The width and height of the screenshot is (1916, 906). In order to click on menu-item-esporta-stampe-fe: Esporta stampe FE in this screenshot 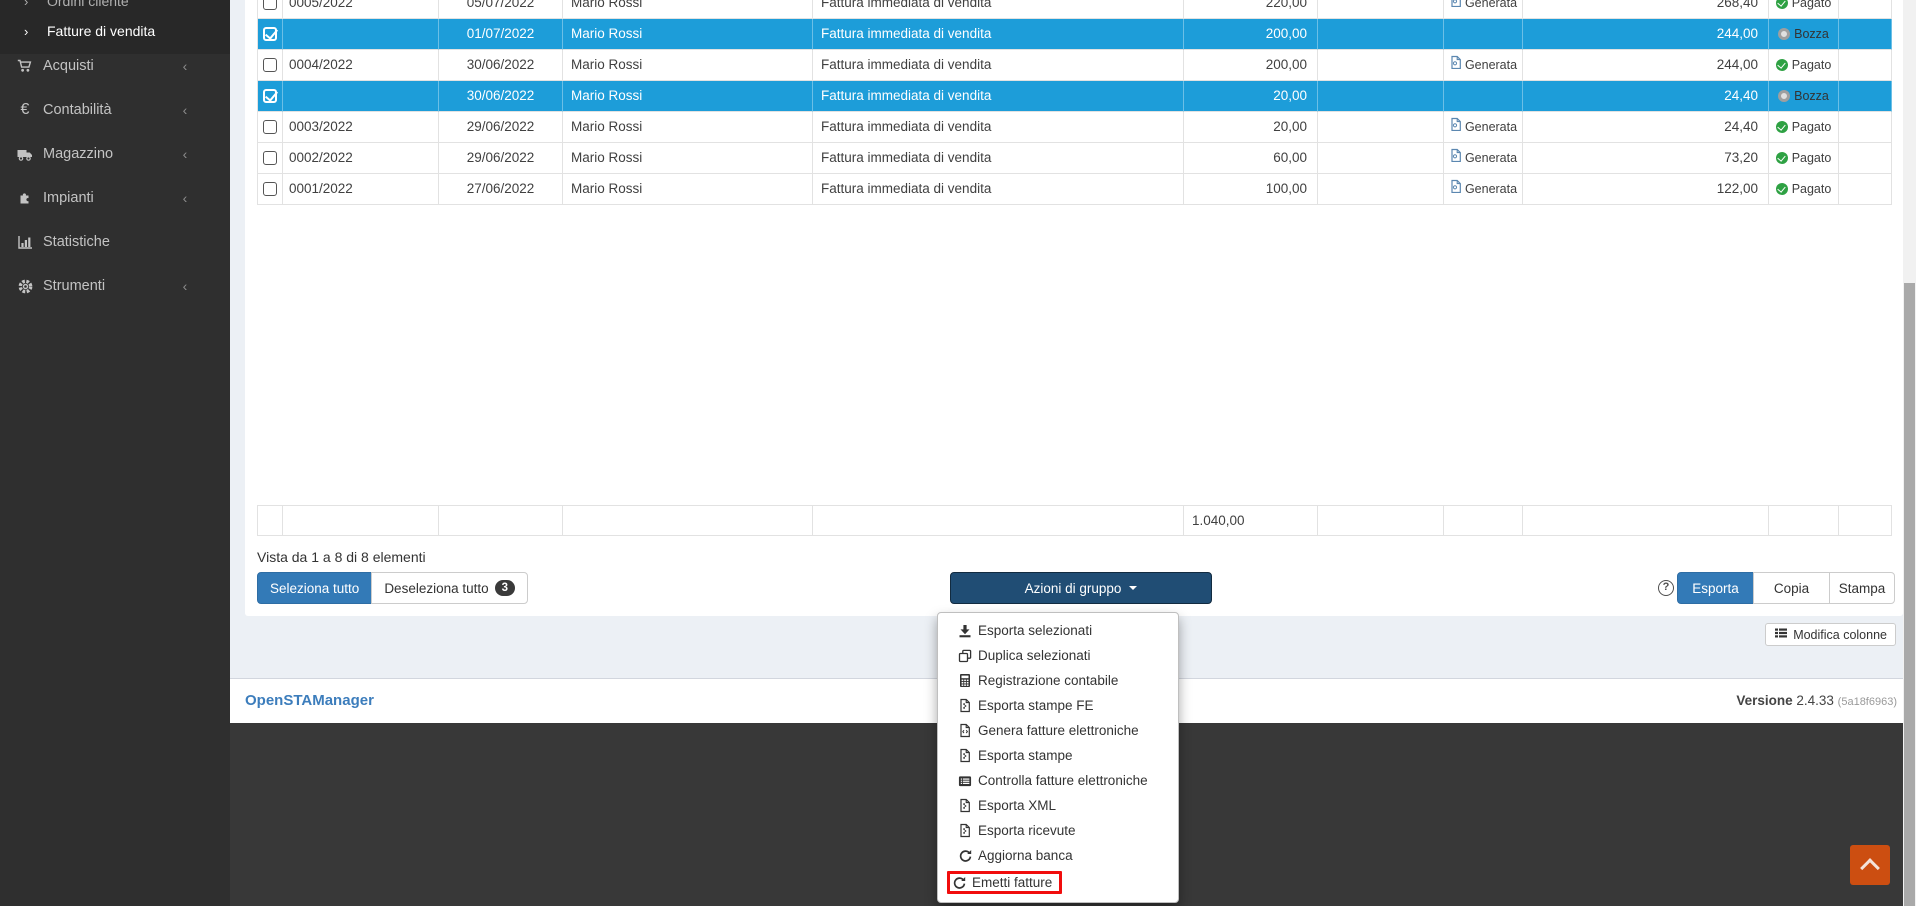, I will do `click(1058, 705)`.